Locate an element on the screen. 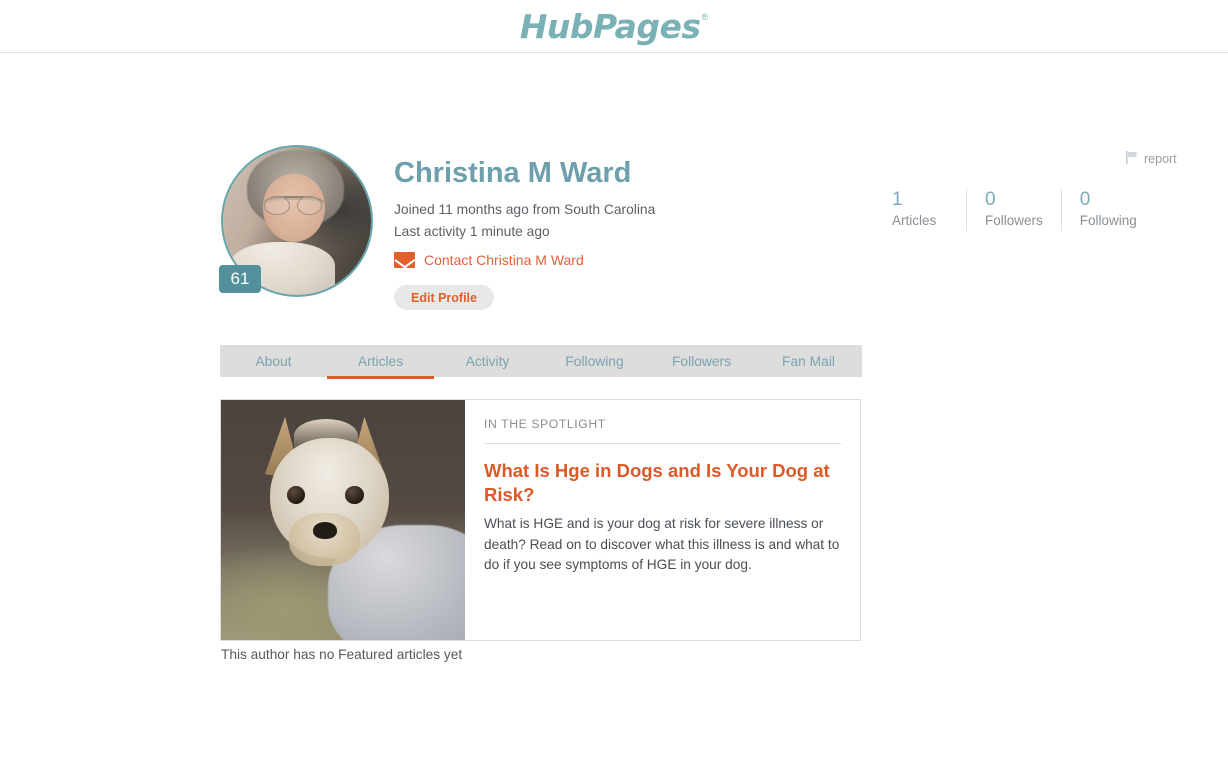 This screenshot has width=1228, height=772. stat-following-value: 0 is located at coordinates (1085, 199).